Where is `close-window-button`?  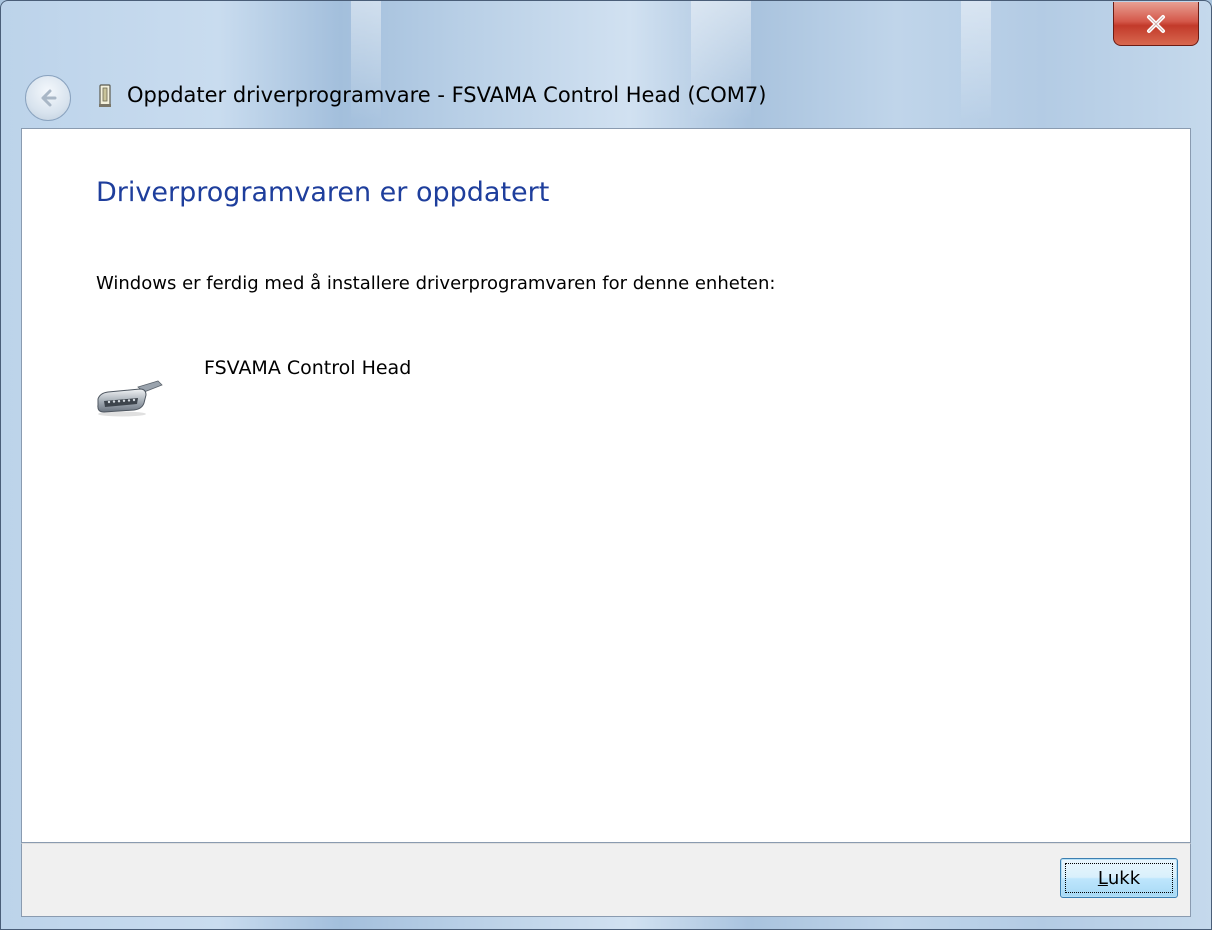 close-window-button is located at coordinates (1156, 24).